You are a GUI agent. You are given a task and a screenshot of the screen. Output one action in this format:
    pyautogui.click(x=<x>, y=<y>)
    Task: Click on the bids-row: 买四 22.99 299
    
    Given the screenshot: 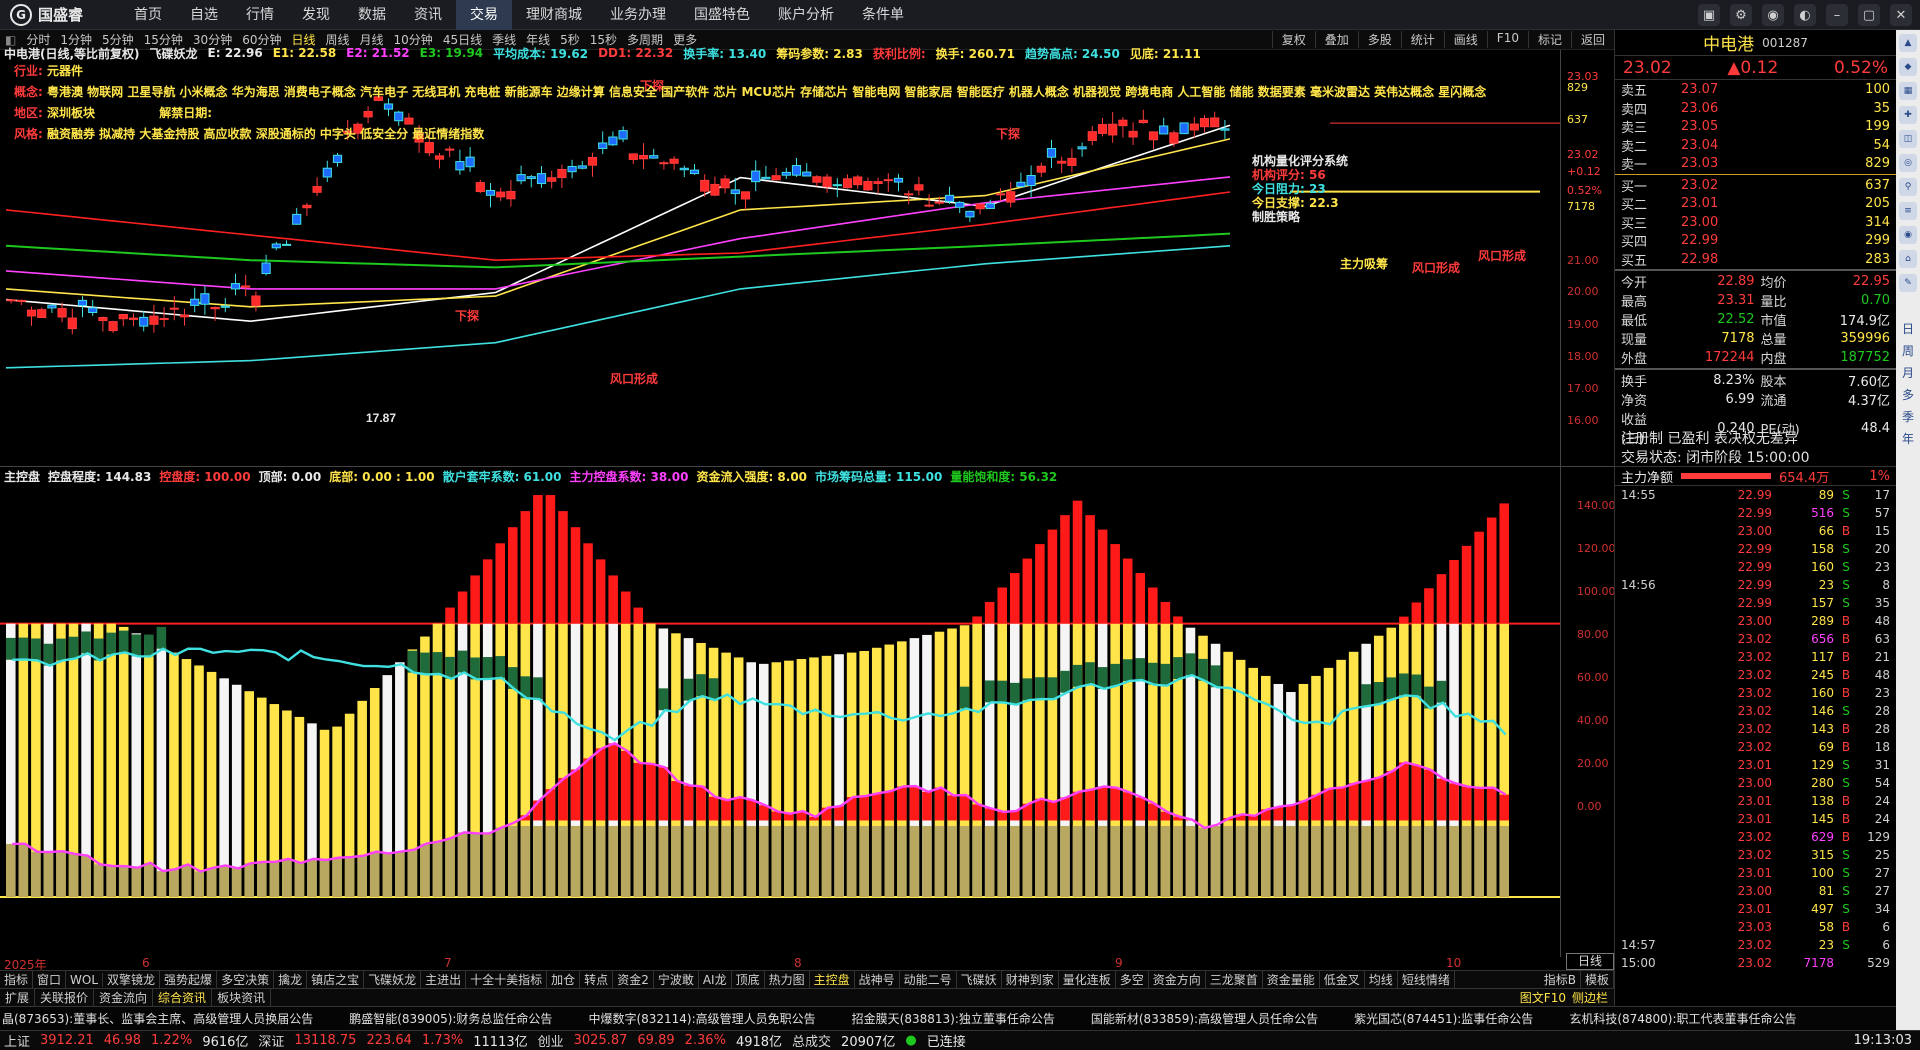 What is the action you would take?
    pyautogui.click(x=1755, y=240)
    